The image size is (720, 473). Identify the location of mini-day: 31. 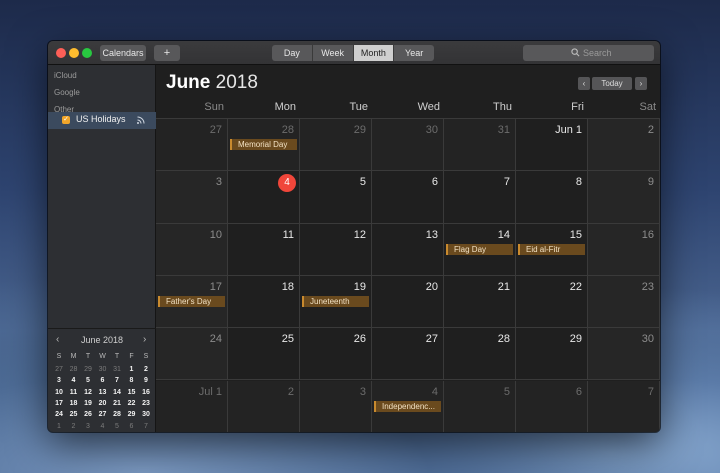
(117, 370).